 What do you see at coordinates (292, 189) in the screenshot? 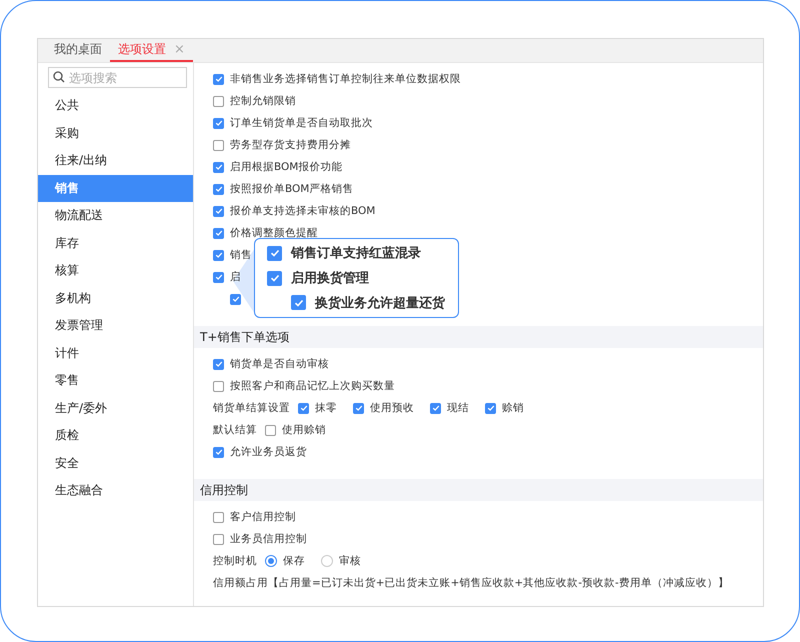
I see `option-label: 按照报价单BOM严格销售` at bounding box center [292, 189].